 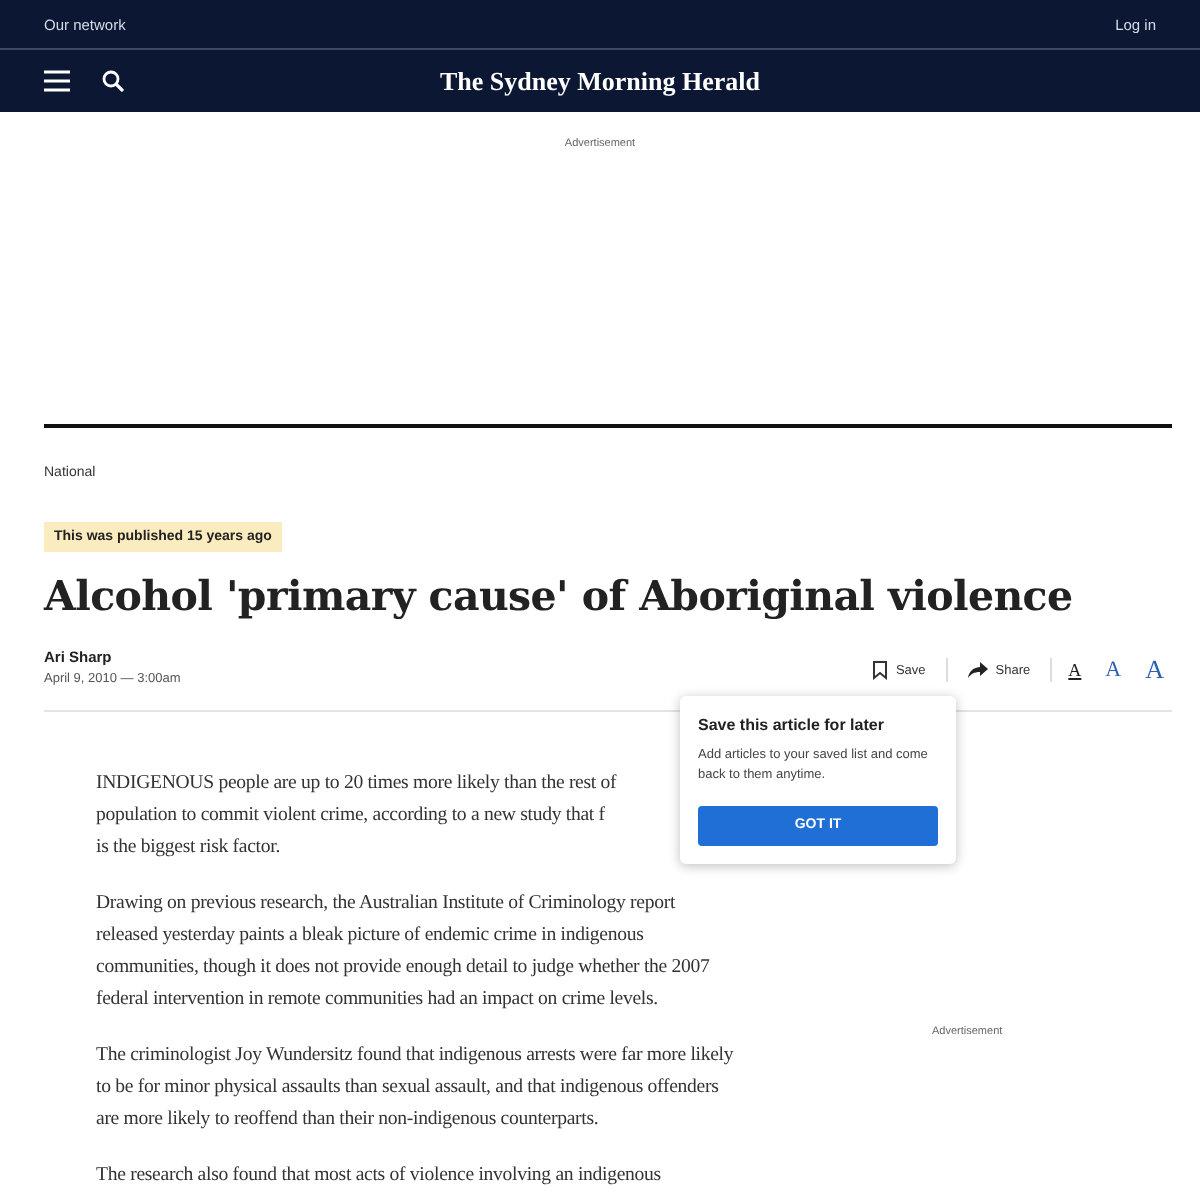 What do you see at coordinates (879, 670) in the screenshot?
I see `bookmark-icon` at bounding box center [879, 670].